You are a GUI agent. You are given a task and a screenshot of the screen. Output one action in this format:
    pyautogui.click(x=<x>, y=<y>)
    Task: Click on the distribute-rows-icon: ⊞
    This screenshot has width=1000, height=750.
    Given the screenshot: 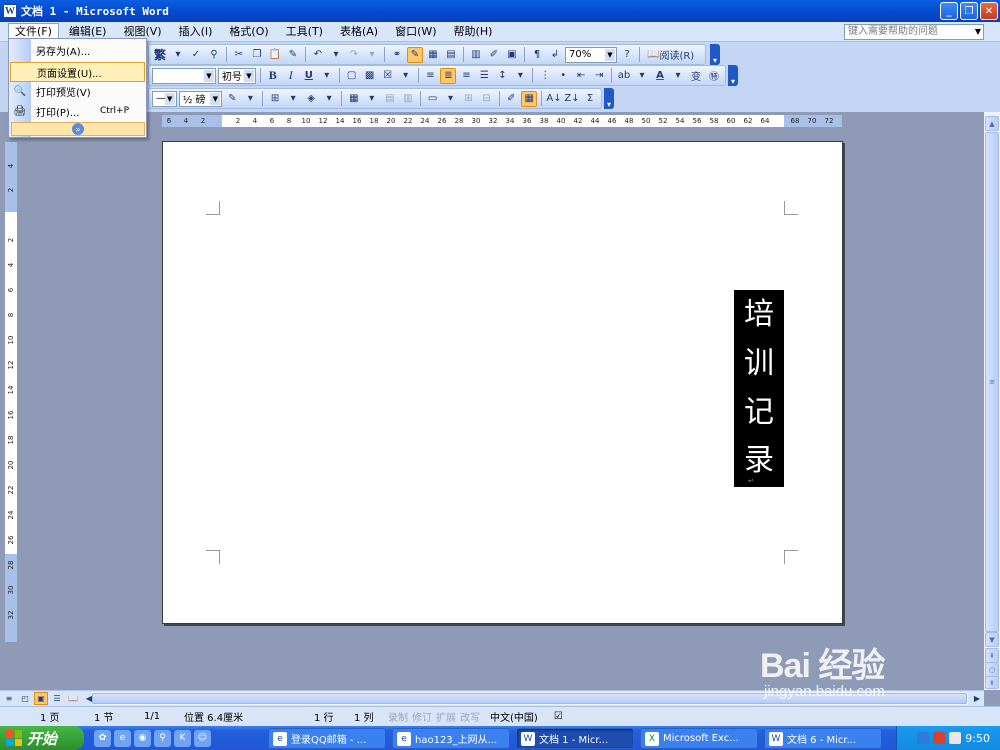 What is the action you would take?
    pyautogui.click(x=469, y=99)
    